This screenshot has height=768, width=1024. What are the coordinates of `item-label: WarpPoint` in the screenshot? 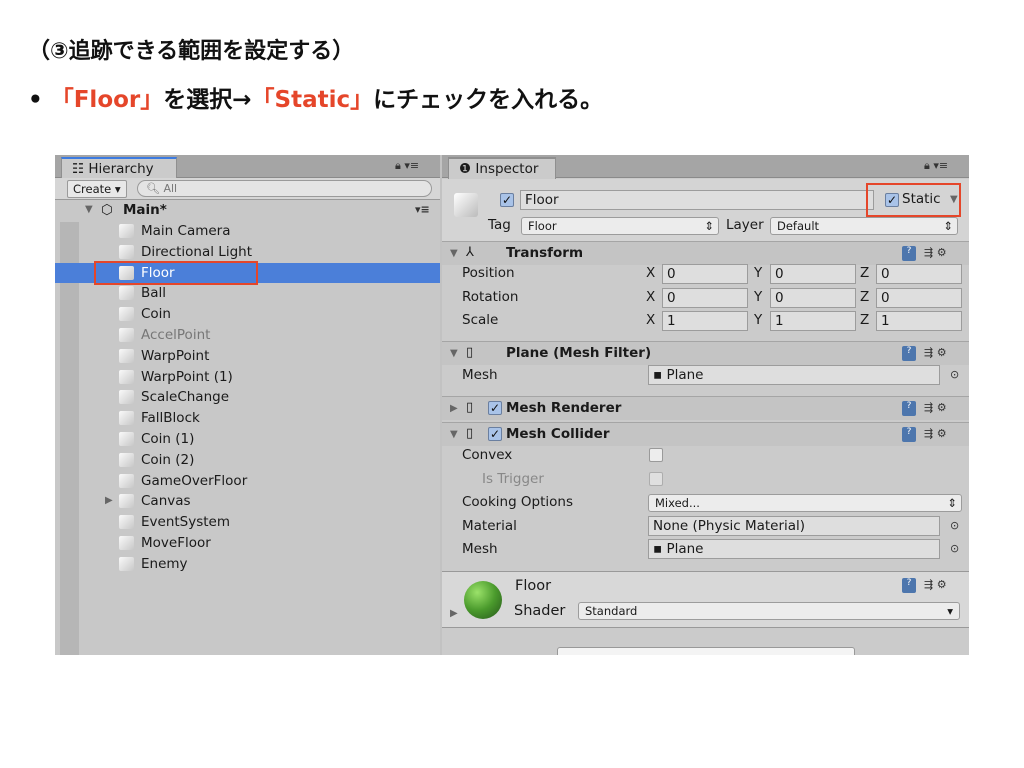 It's located at (175, 355).